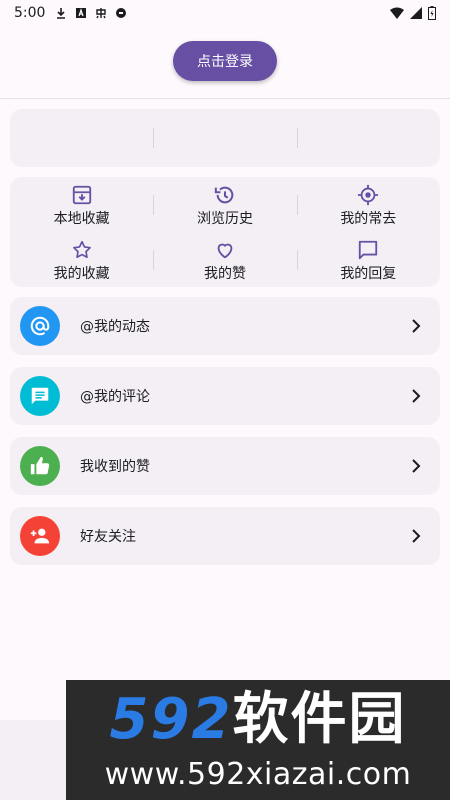 The height and width of the screenshot is (800, 450). What do you see at coordinates (432, 13) in the screenshot?
I see `battery-icon` at bounding box center [432, 13].